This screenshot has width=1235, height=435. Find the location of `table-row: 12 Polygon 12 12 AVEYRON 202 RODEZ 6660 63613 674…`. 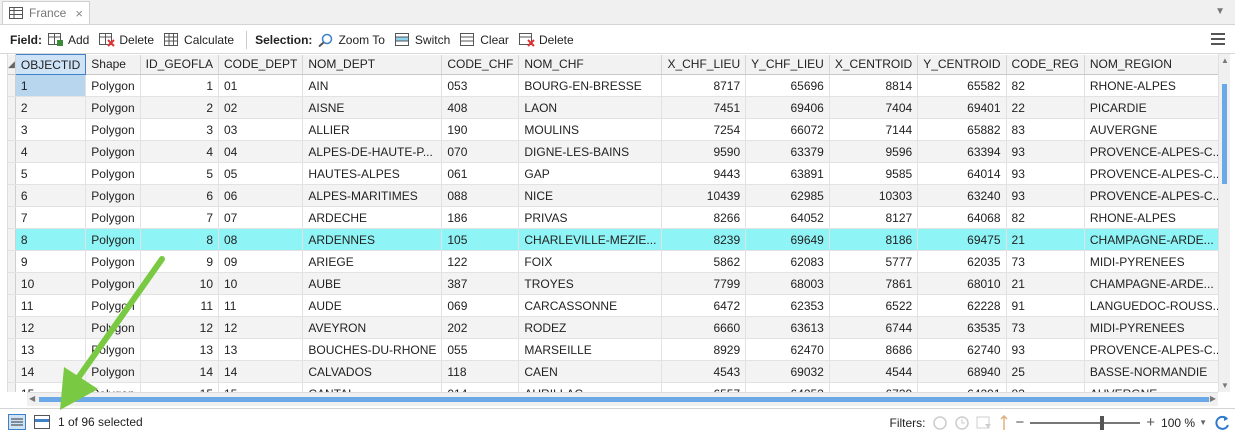

table-row: 12 Polygon 12 12 AVEYRON 202 RODEZ 6660 63613 674… is located at coordinates (613, 327).